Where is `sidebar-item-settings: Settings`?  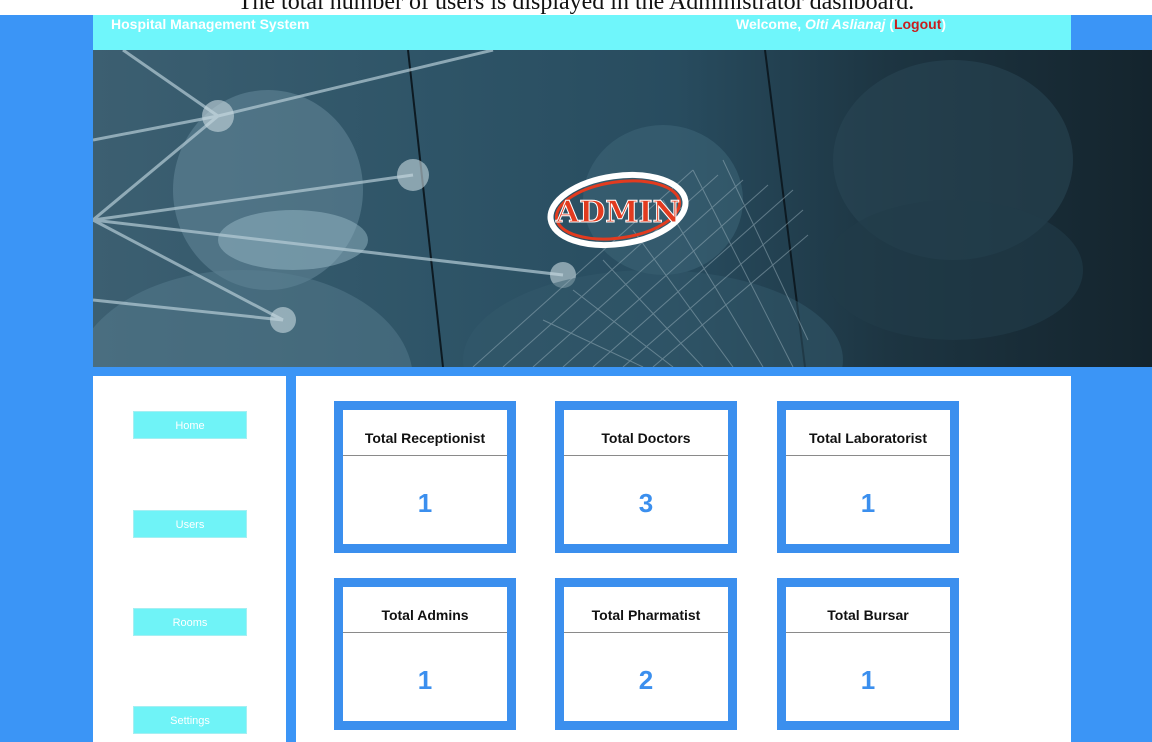 sidebar-item-settings: Settings is located at coordinates (190, 720).